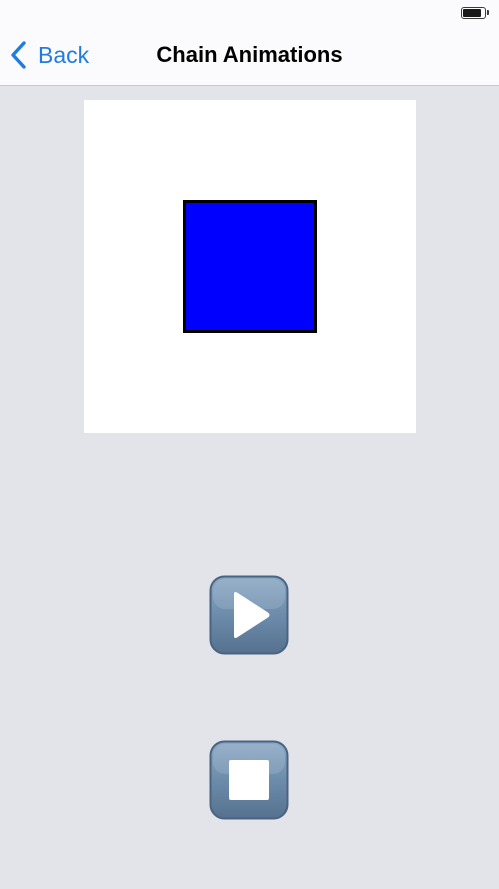 This screenshot has width=499, height=889. I want to click on status-bar, so click(249, 13).